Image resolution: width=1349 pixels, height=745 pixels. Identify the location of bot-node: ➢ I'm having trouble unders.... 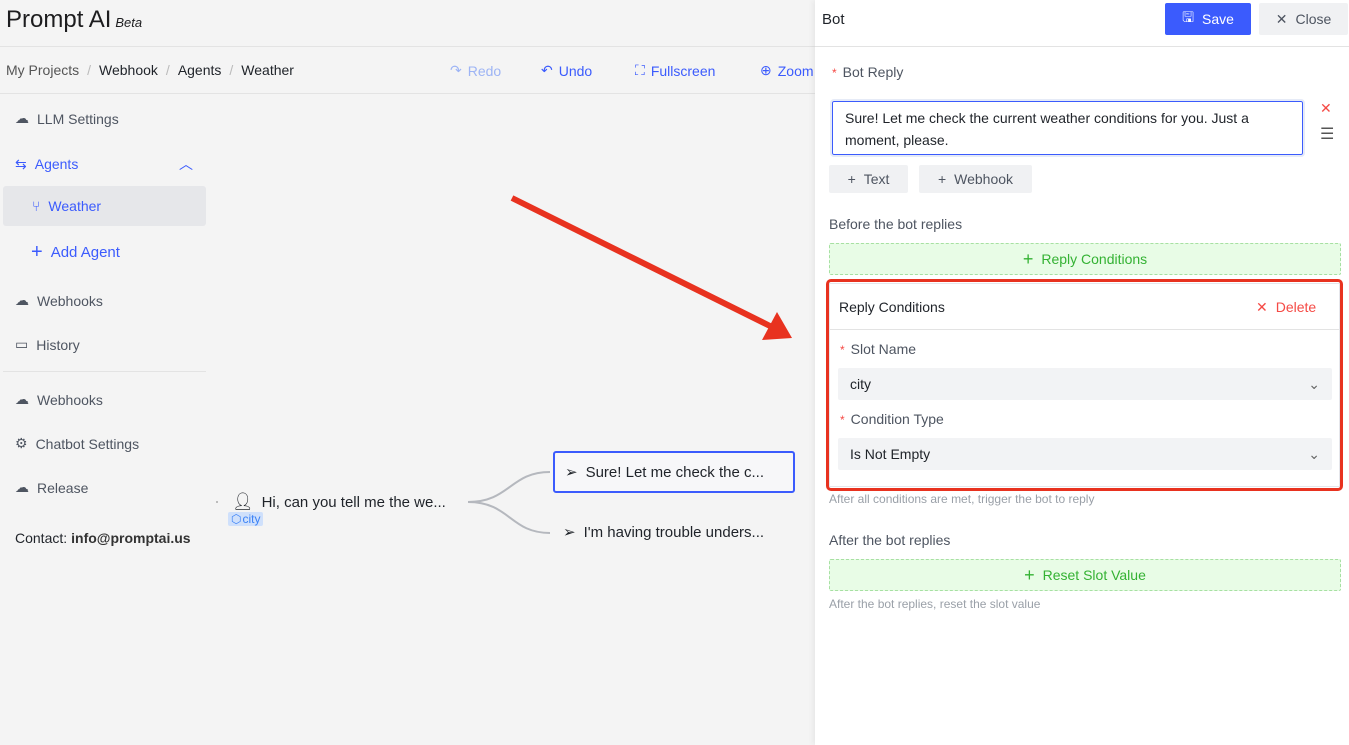
(663, 532).